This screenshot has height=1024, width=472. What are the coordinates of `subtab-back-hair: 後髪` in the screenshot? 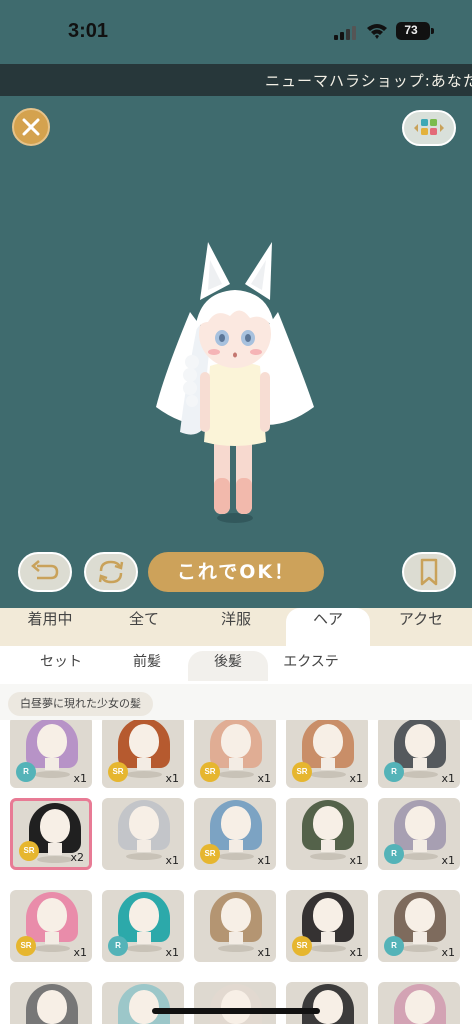 It's located at (228, 666).